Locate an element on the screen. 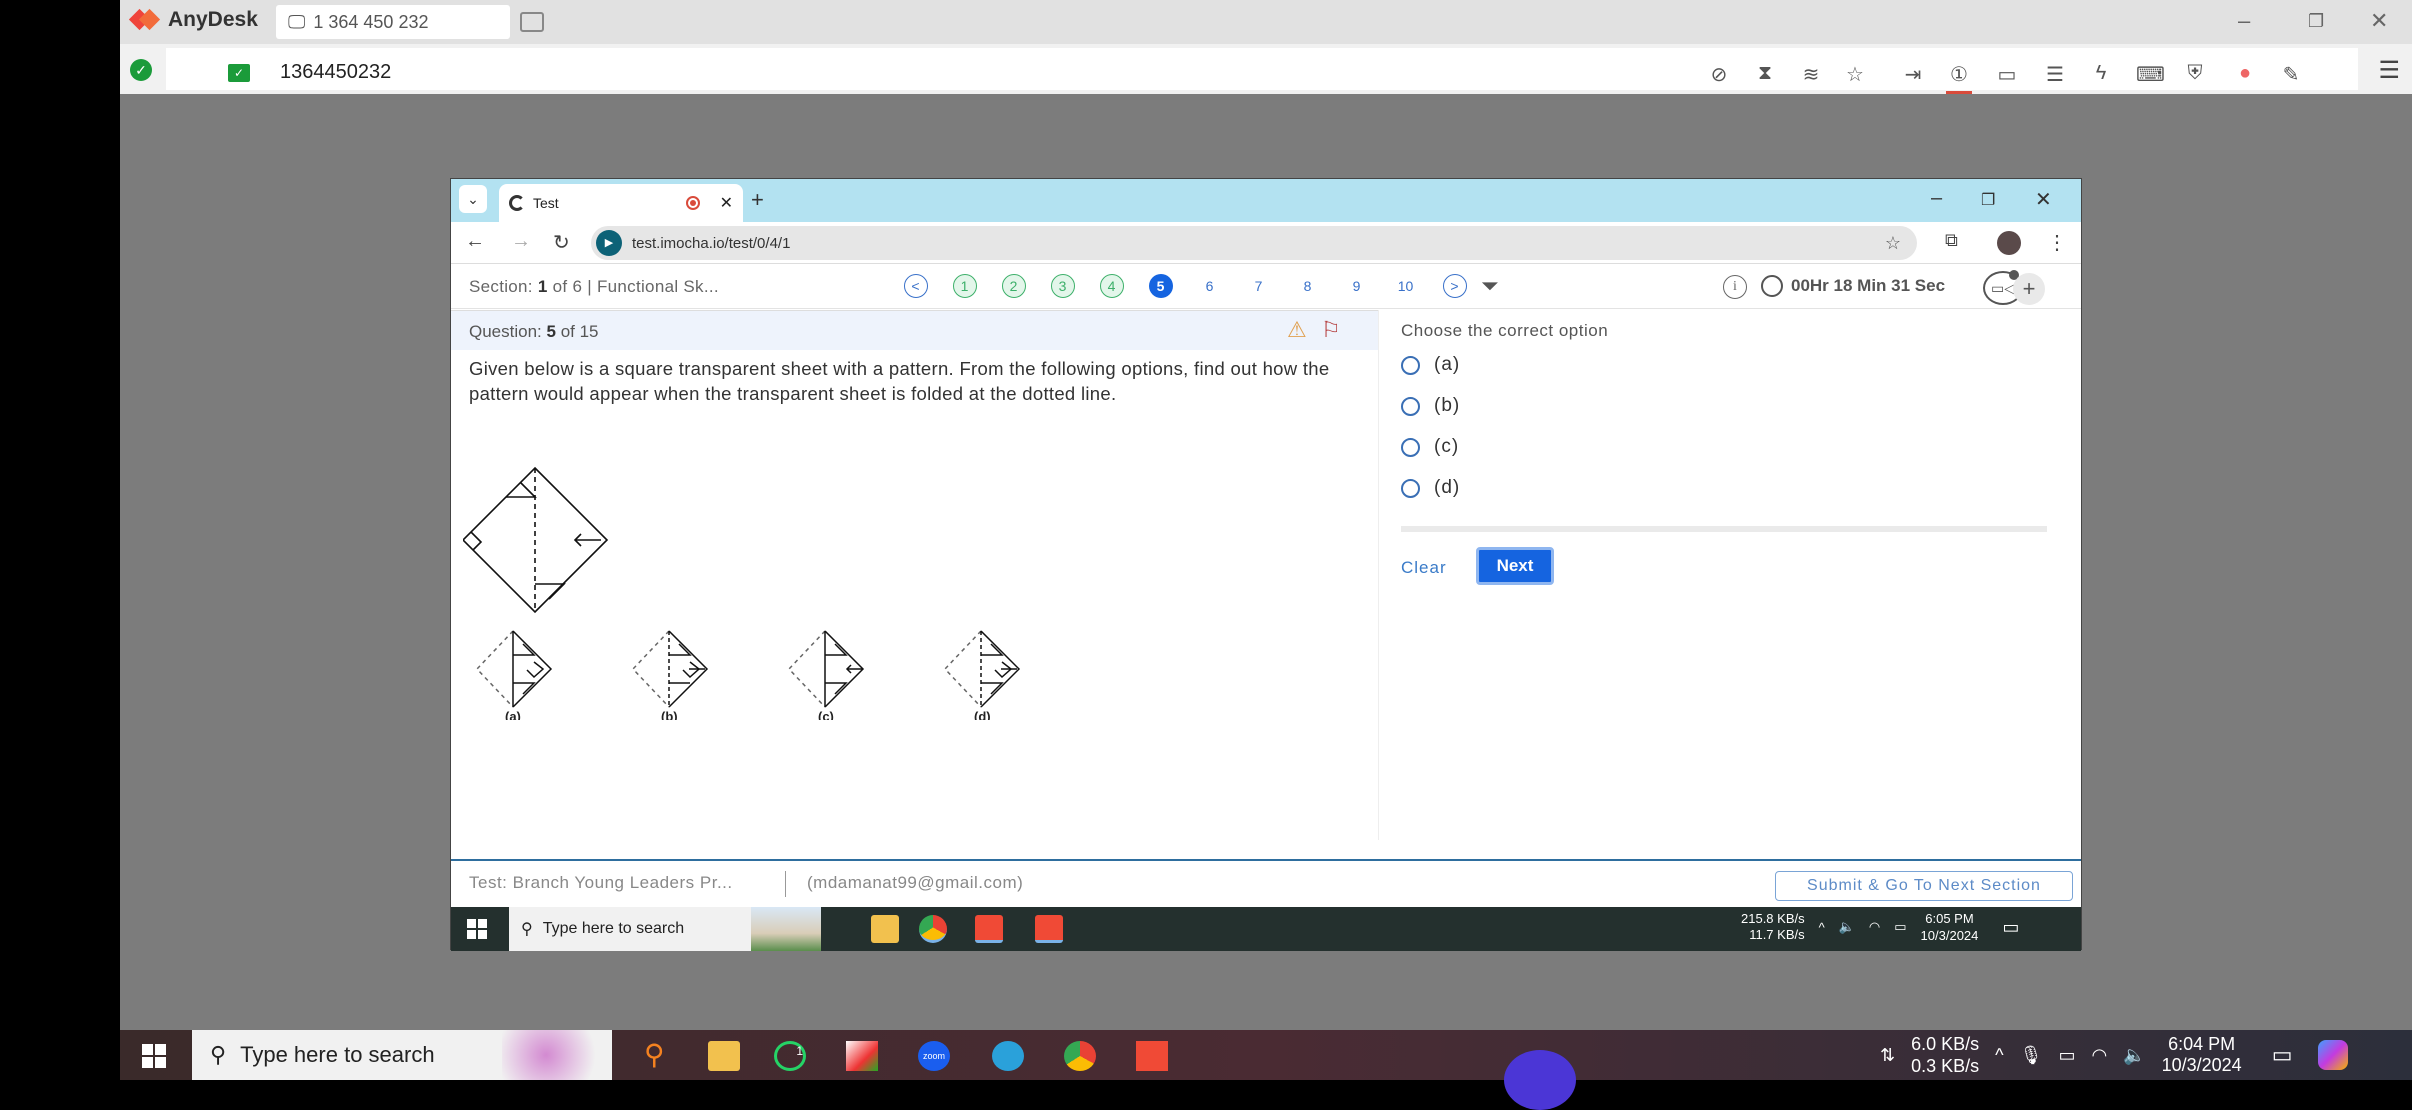  search-app-icon: ⚲ is located at coordinates (660, 1054).